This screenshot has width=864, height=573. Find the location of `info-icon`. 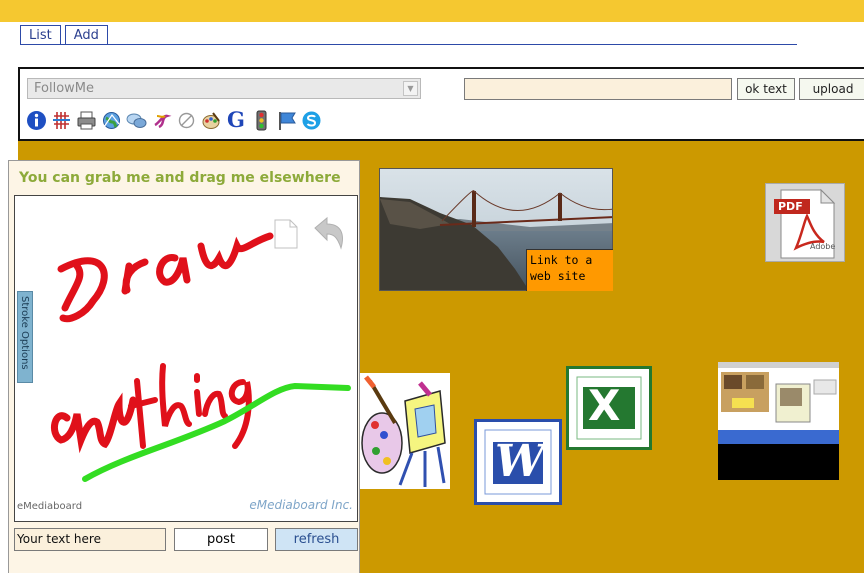

info-icon is located at coordinates (36, 120).